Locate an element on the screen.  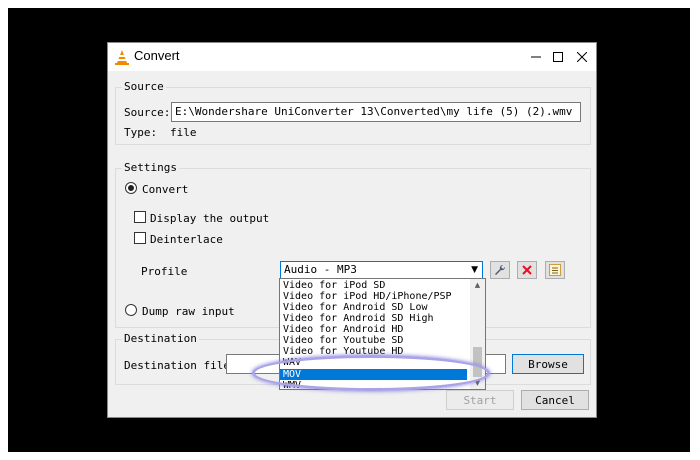
highlight-ring-annotation is located at coordinates (371, 373).